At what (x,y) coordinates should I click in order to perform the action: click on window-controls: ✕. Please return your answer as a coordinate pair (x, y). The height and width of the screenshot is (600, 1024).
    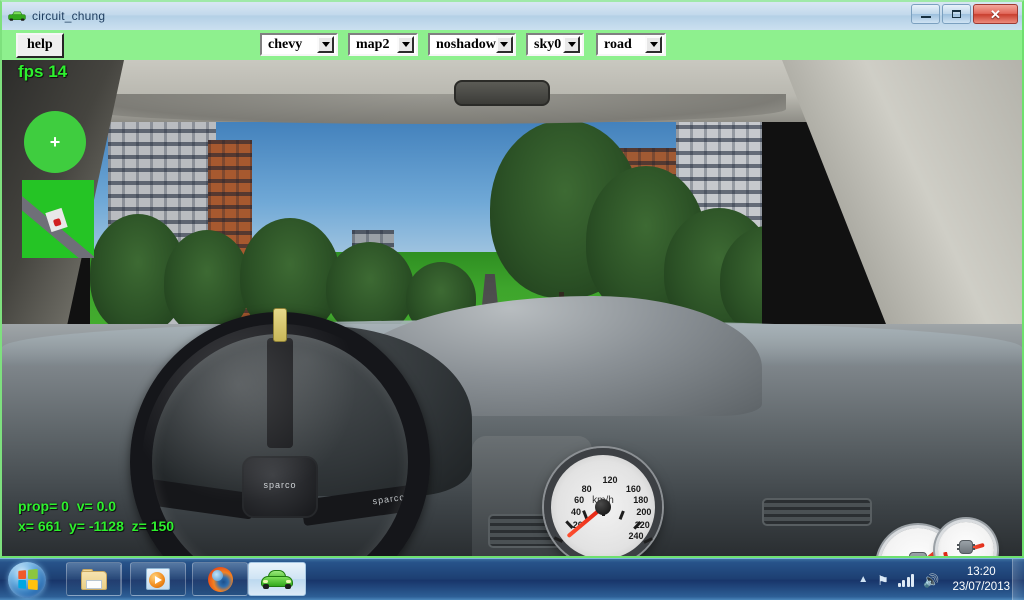
    Looking at the image, I should click on (964, 14).